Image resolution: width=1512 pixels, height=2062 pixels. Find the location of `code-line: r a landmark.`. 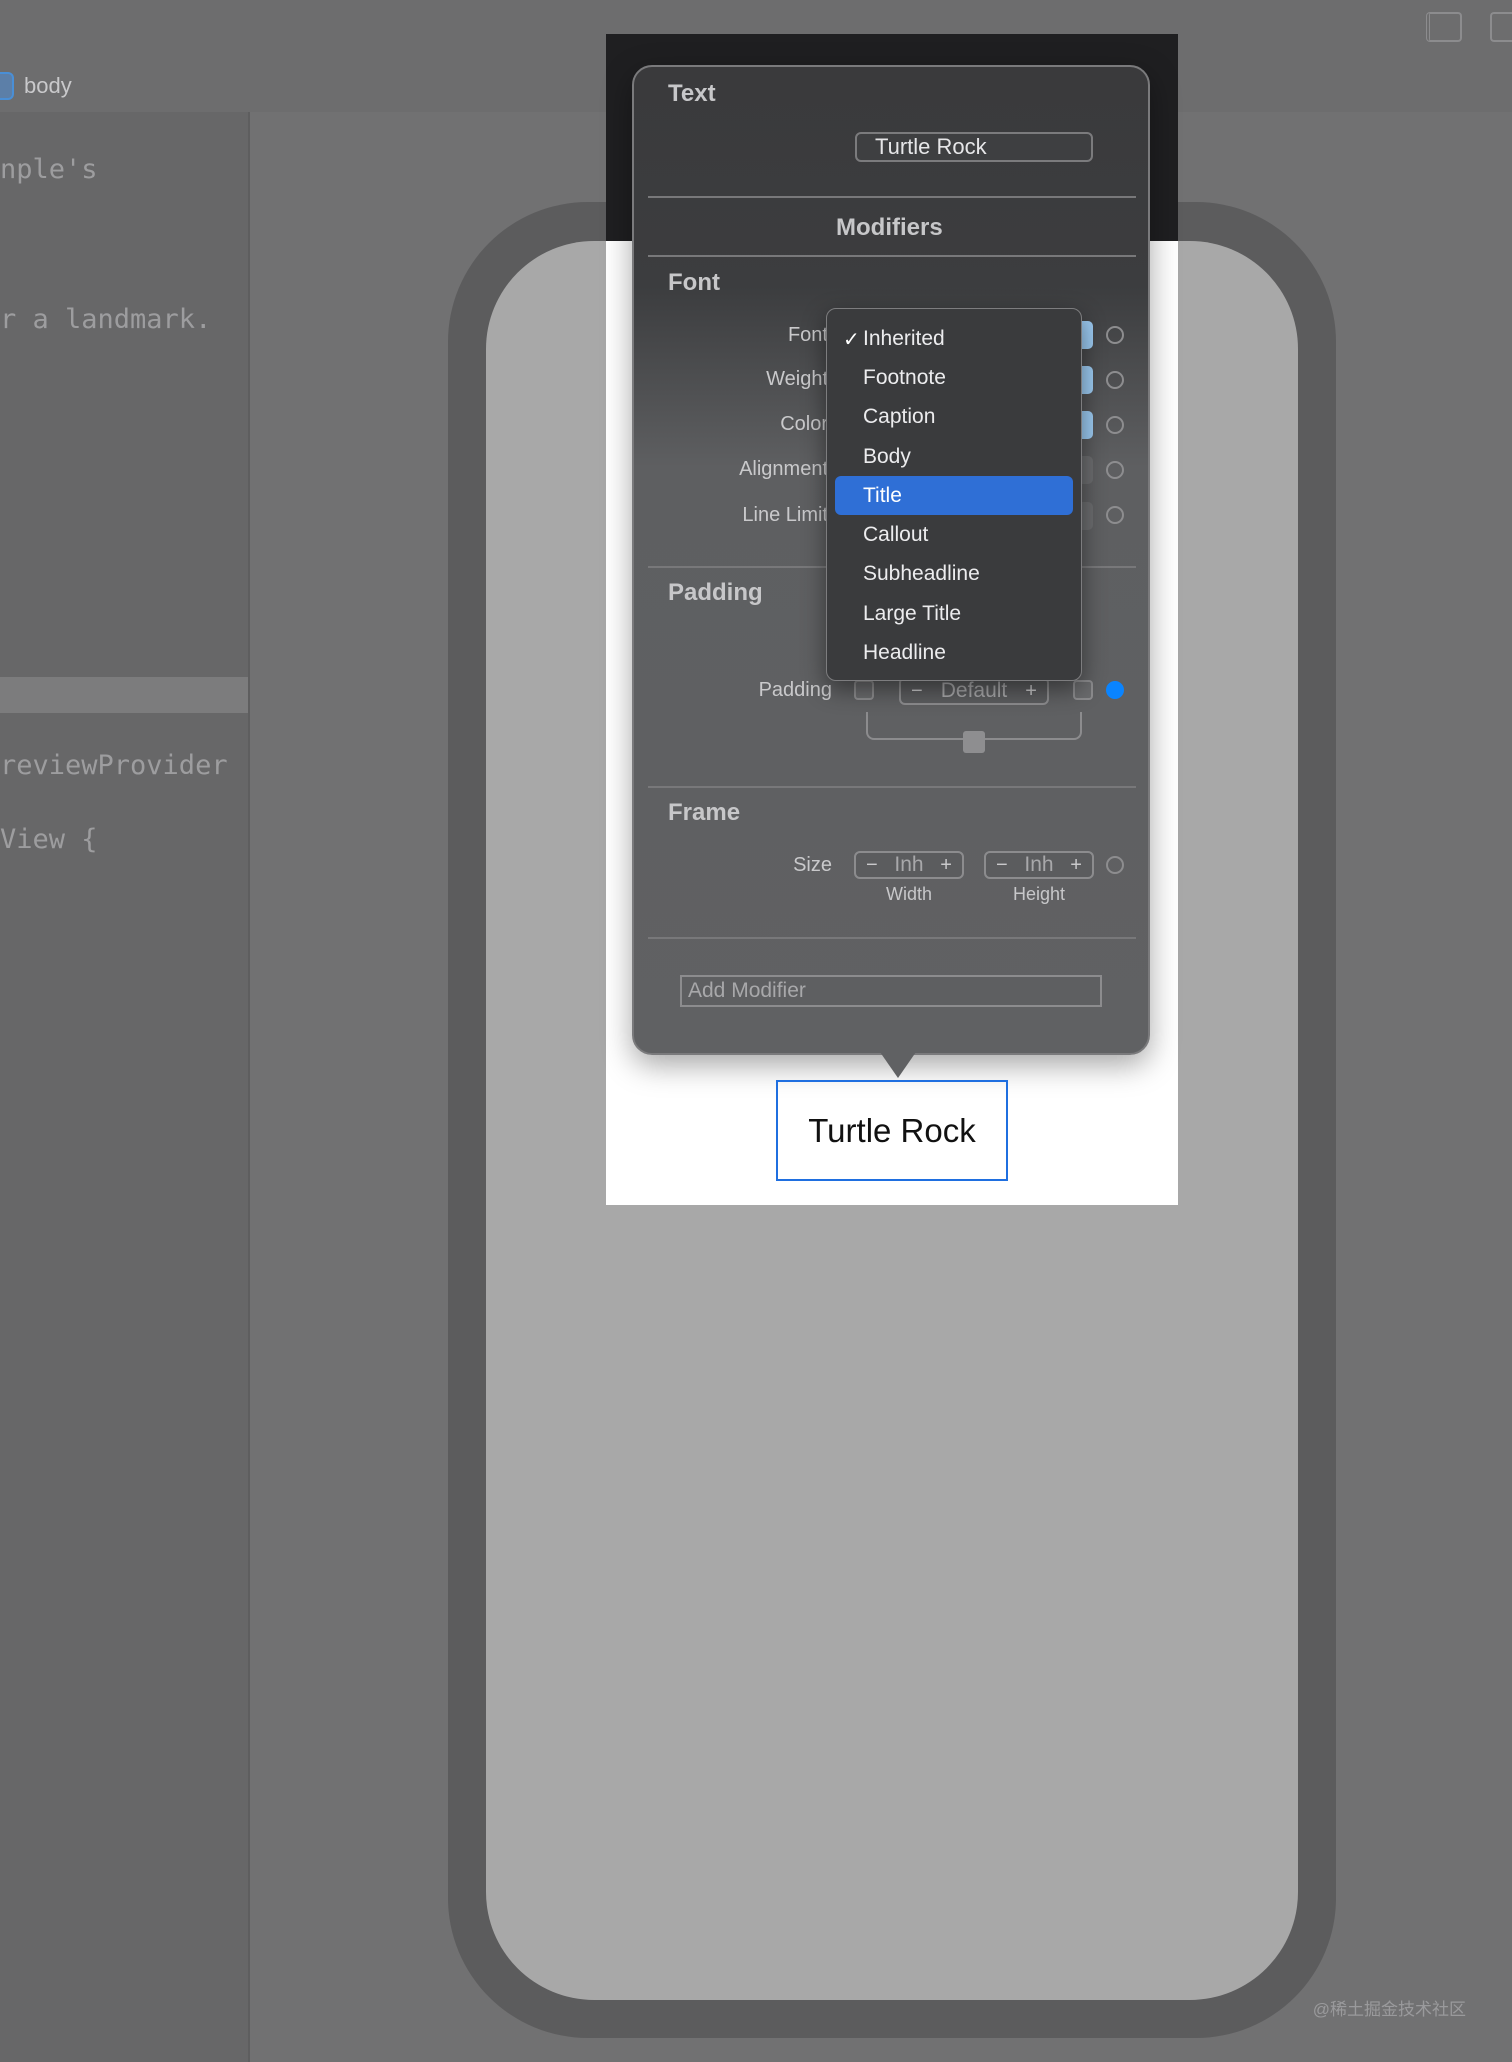

code-line: r a landmark. is located at coordinates (106, 319).